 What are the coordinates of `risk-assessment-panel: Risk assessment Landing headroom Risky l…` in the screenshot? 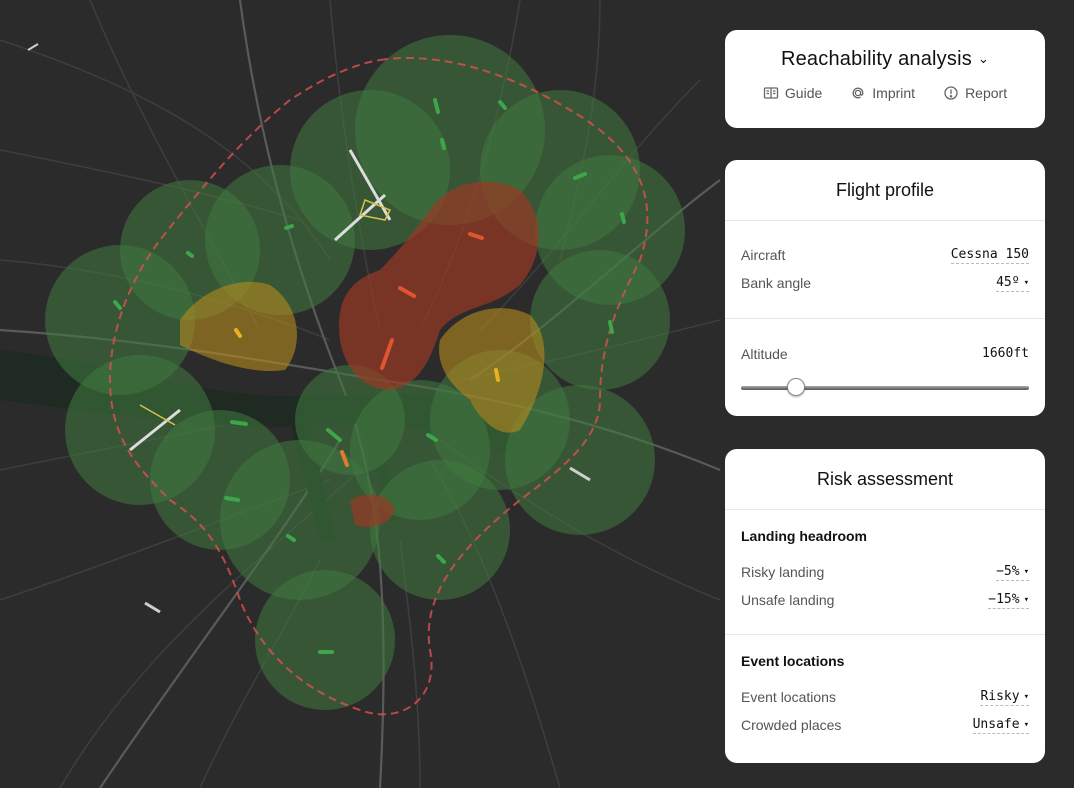 It's located at (885, 606).